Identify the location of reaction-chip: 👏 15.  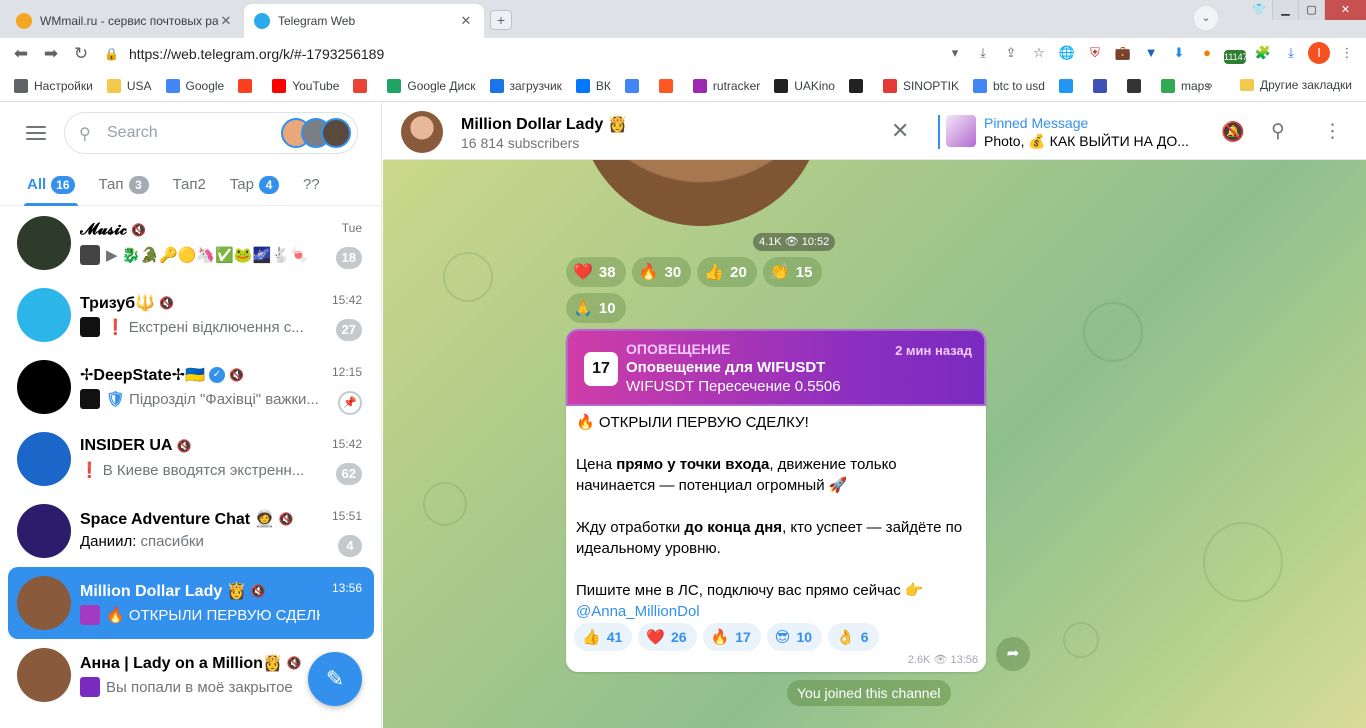
(792, 272).